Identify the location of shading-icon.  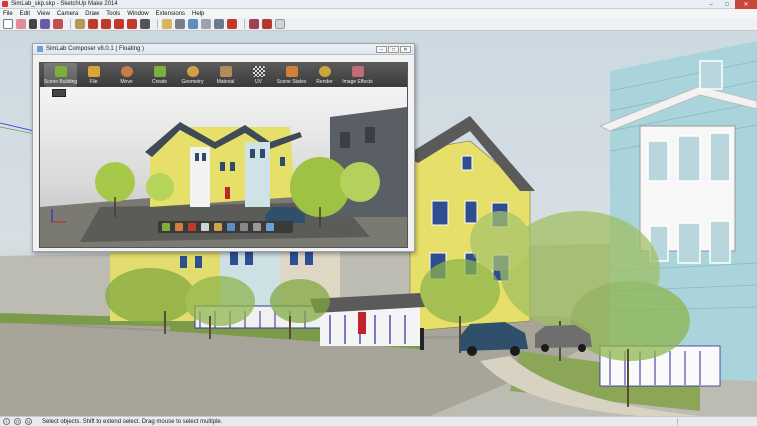
(257, 227).